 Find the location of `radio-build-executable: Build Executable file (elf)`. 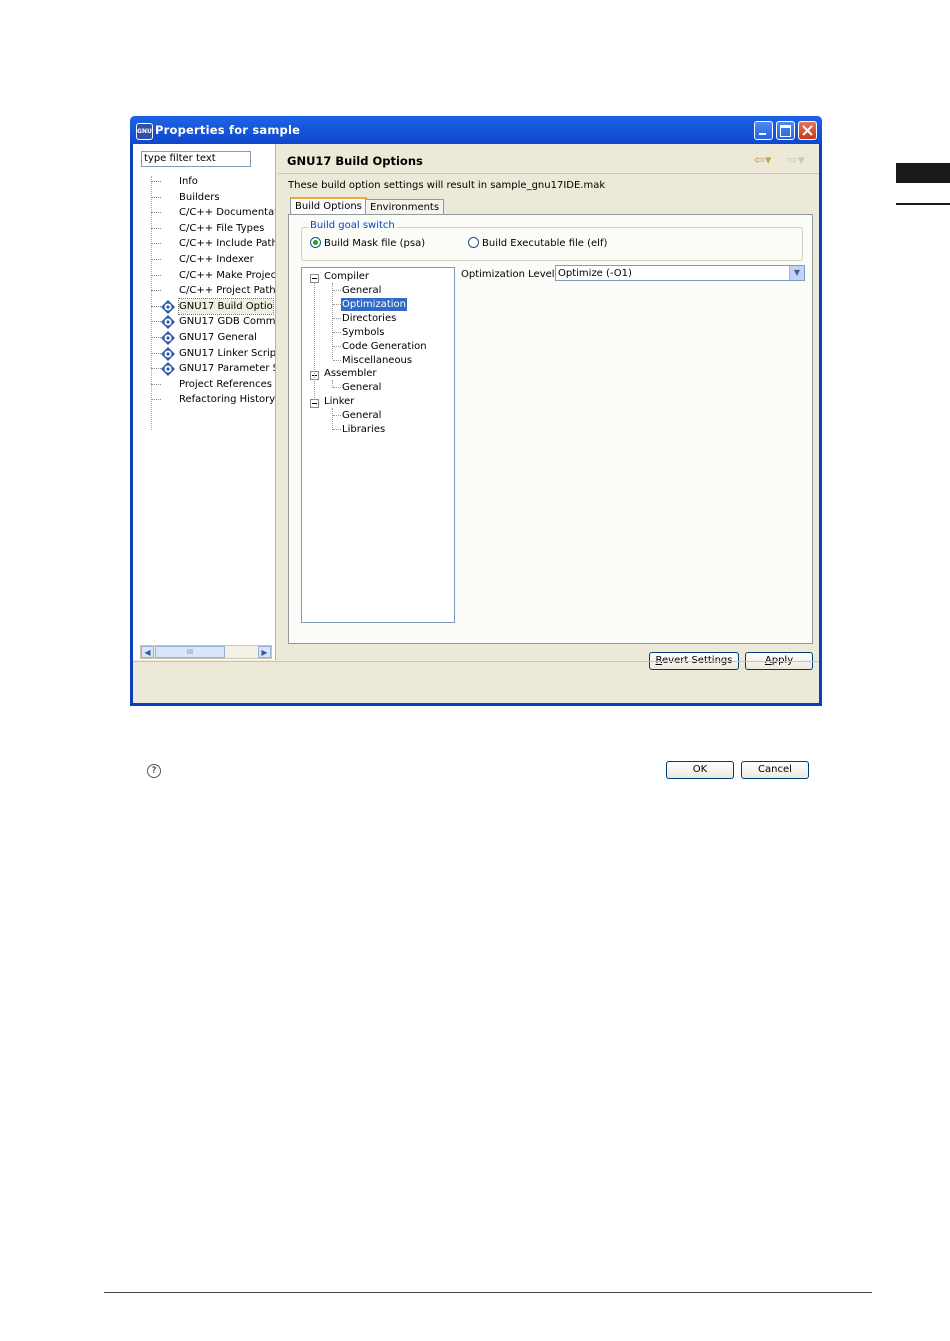

radio-build-executable: Build Executable file (elf) is located at coordinates (537, 243).